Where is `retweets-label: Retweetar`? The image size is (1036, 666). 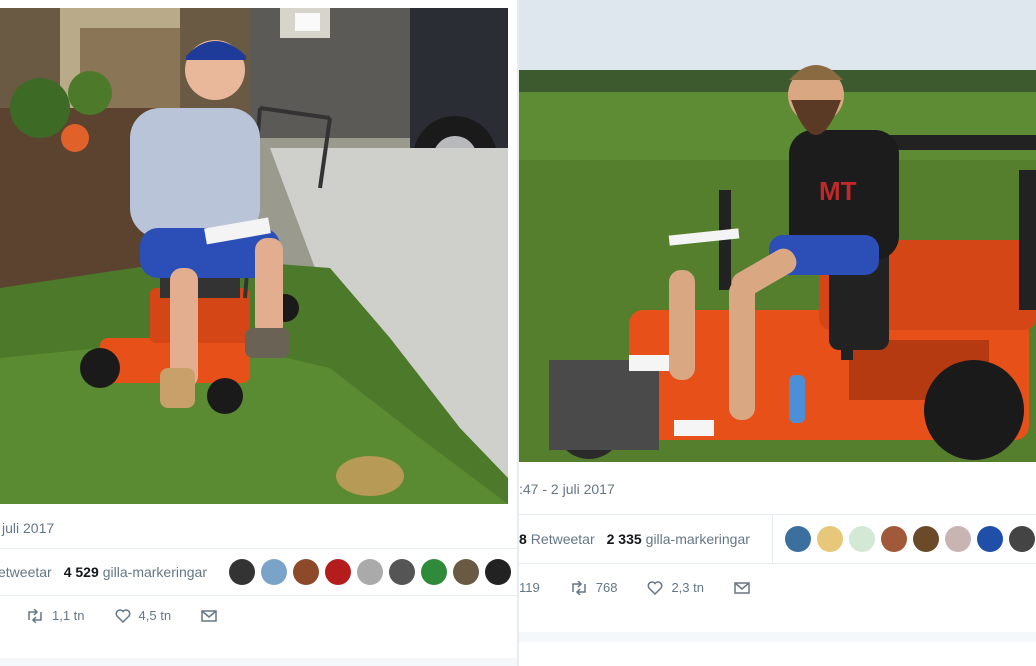
retweets-label: Retweetar is located at coordinates (563, 539).